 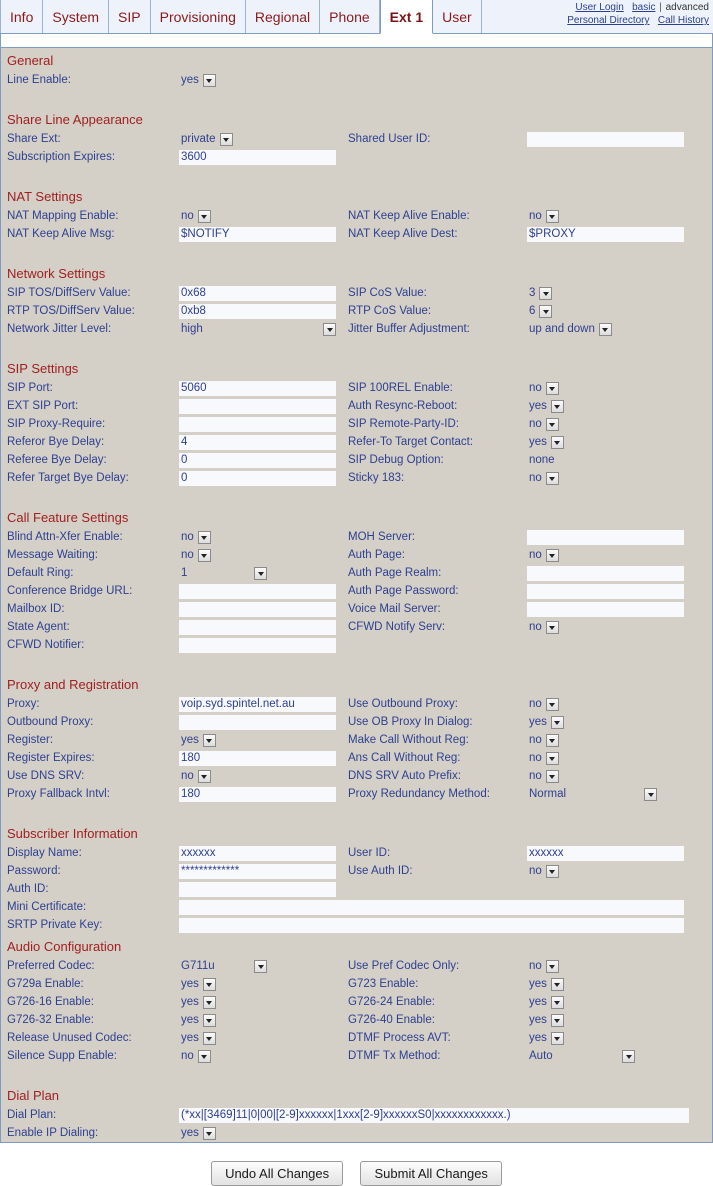 What do you see at coordinates (257, 627) in the screenshot?
I see `input-state-agent` at bounding box center [257, 627].